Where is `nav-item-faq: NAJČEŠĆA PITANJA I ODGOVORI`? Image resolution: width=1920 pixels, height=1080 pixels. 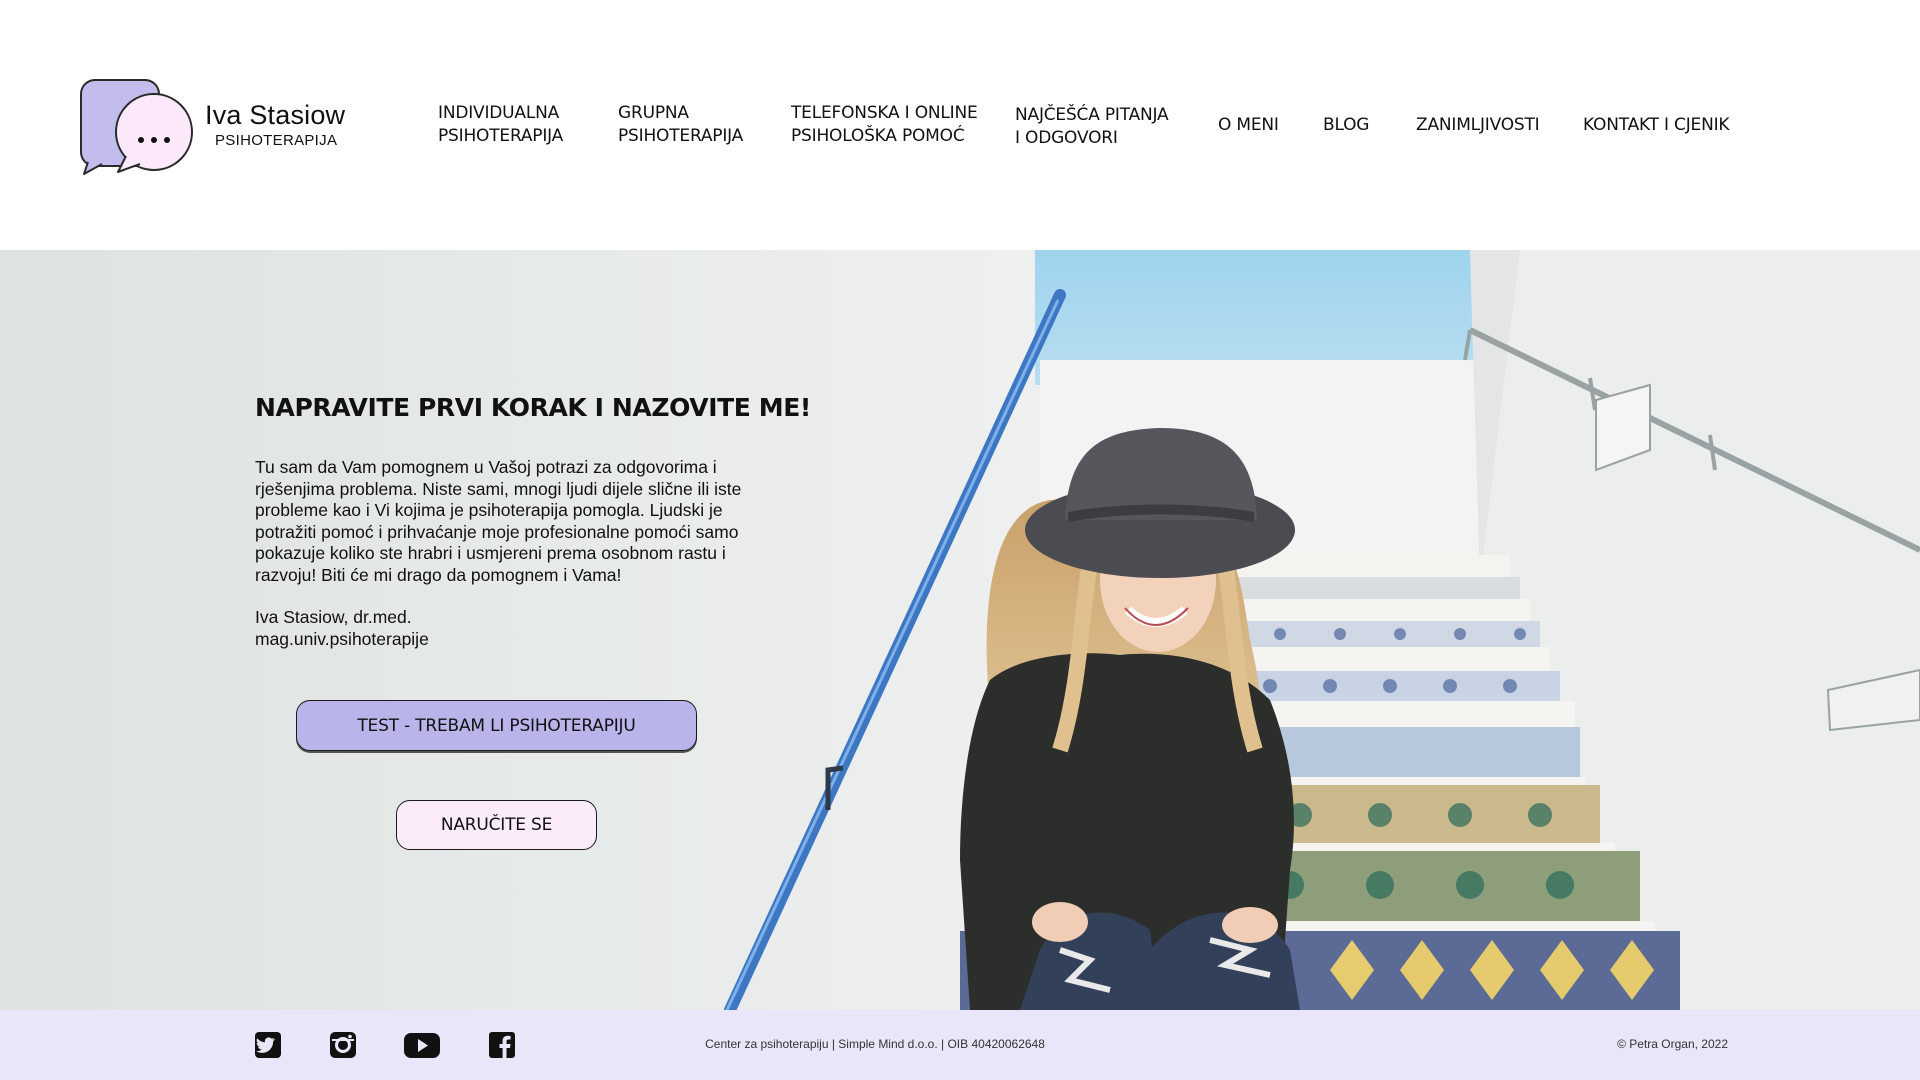
nav-item-faq: NAJČEŠĆA PITANJA I ODGOVORI is located at coordinates (1092, 127).